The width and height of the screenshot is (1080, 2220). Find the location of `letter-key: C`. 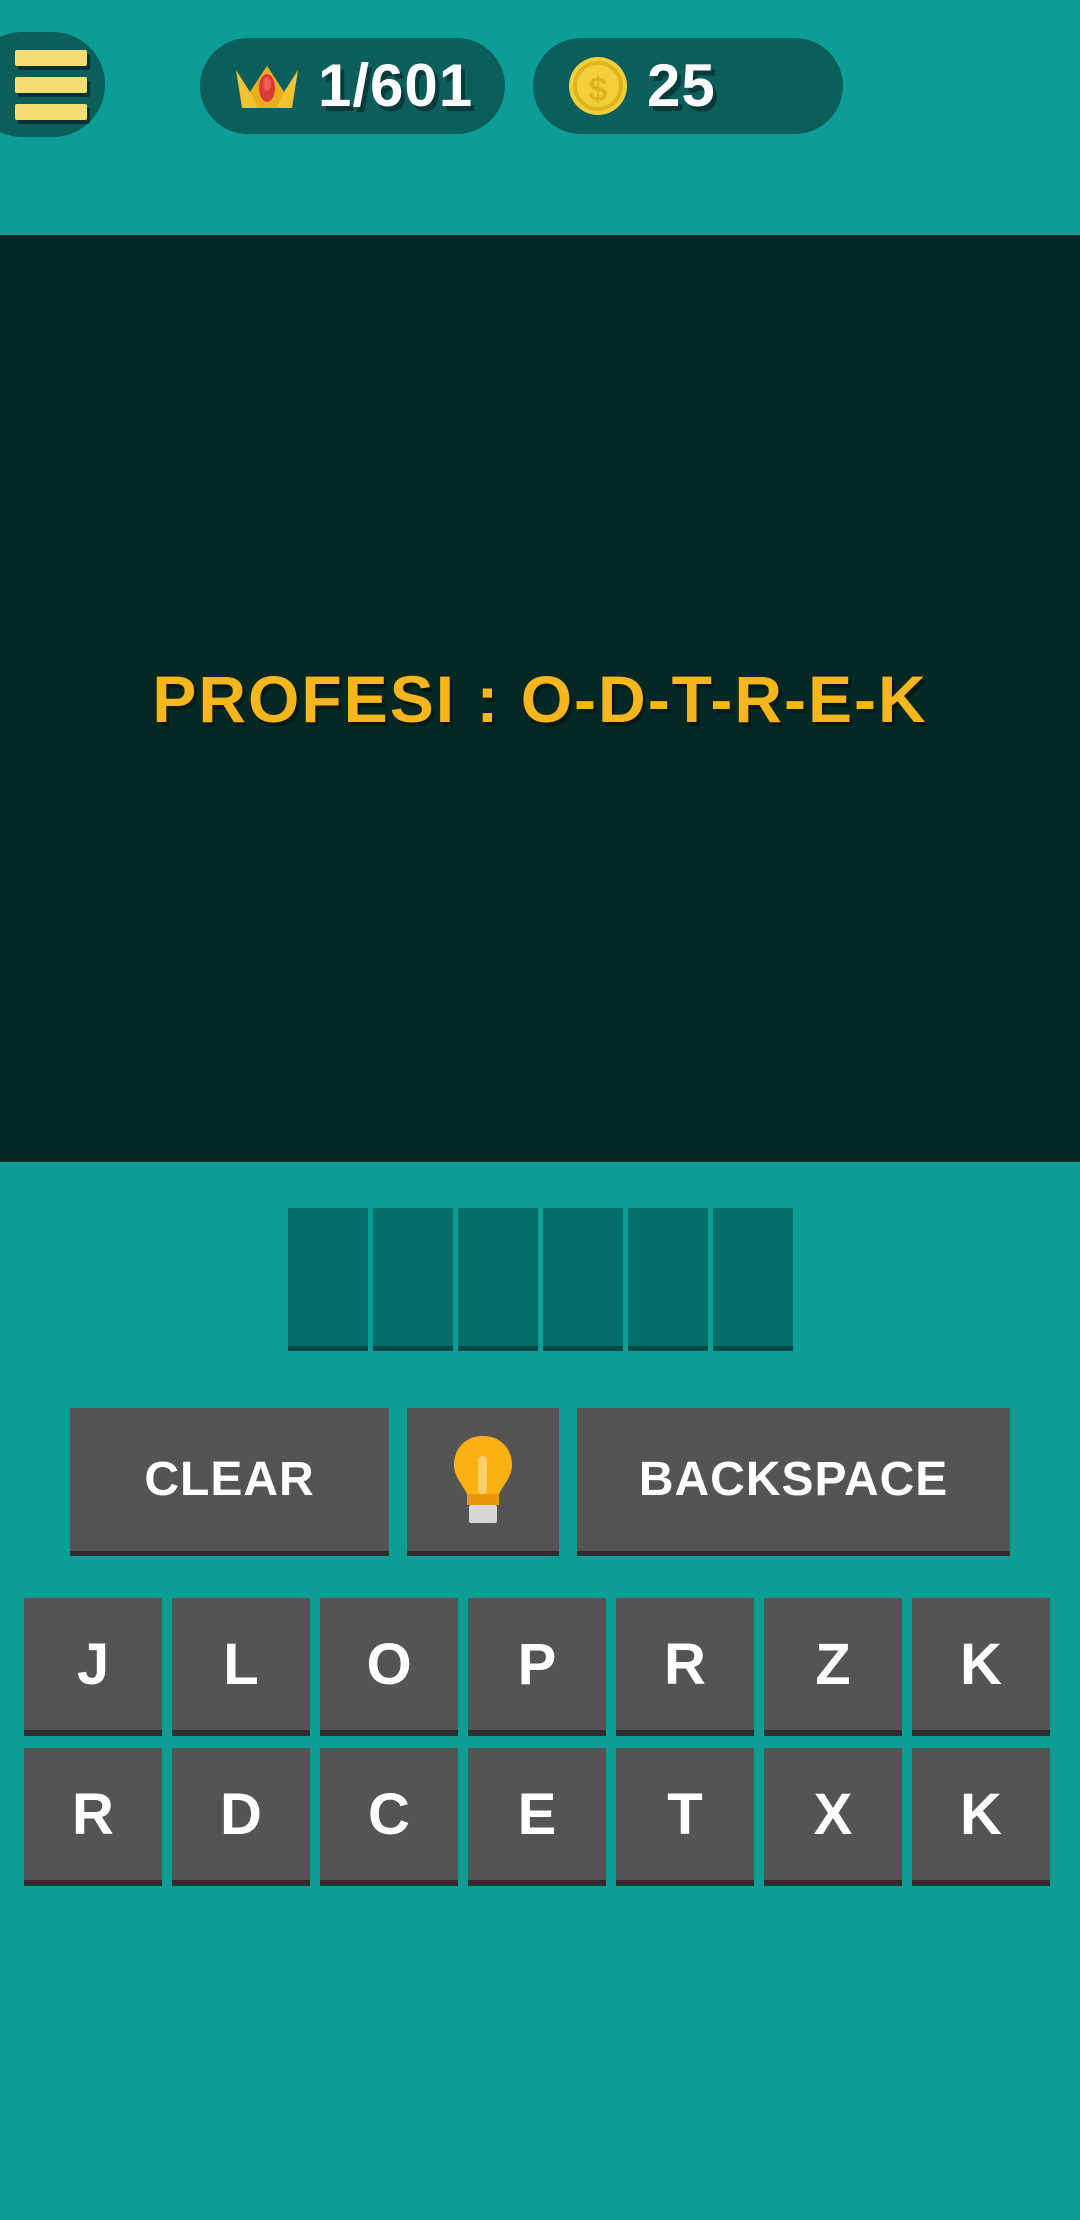

letter-key: C is located at coordinates (389, 1817).